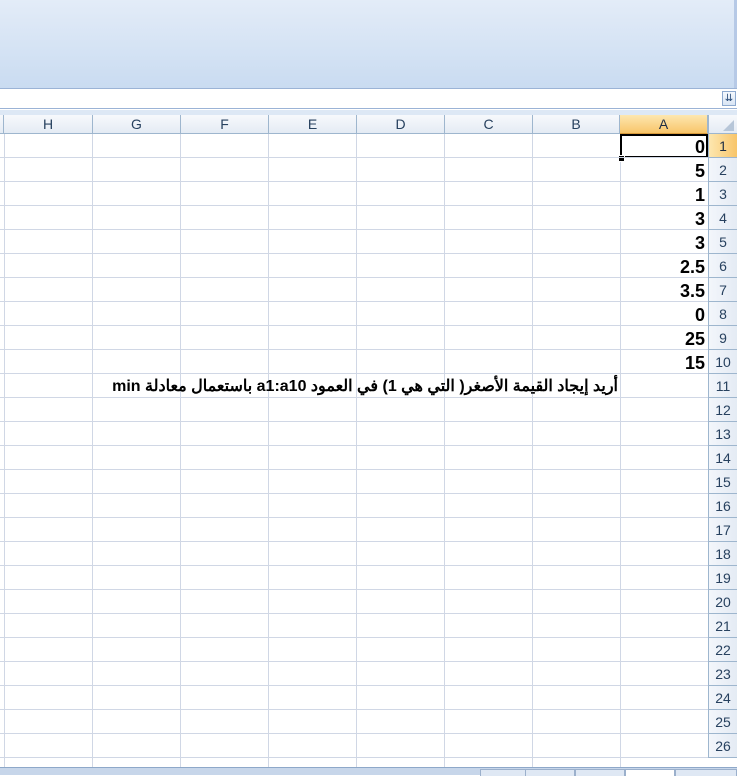  I want to click on cell-a5: 3, so click(662, 242).